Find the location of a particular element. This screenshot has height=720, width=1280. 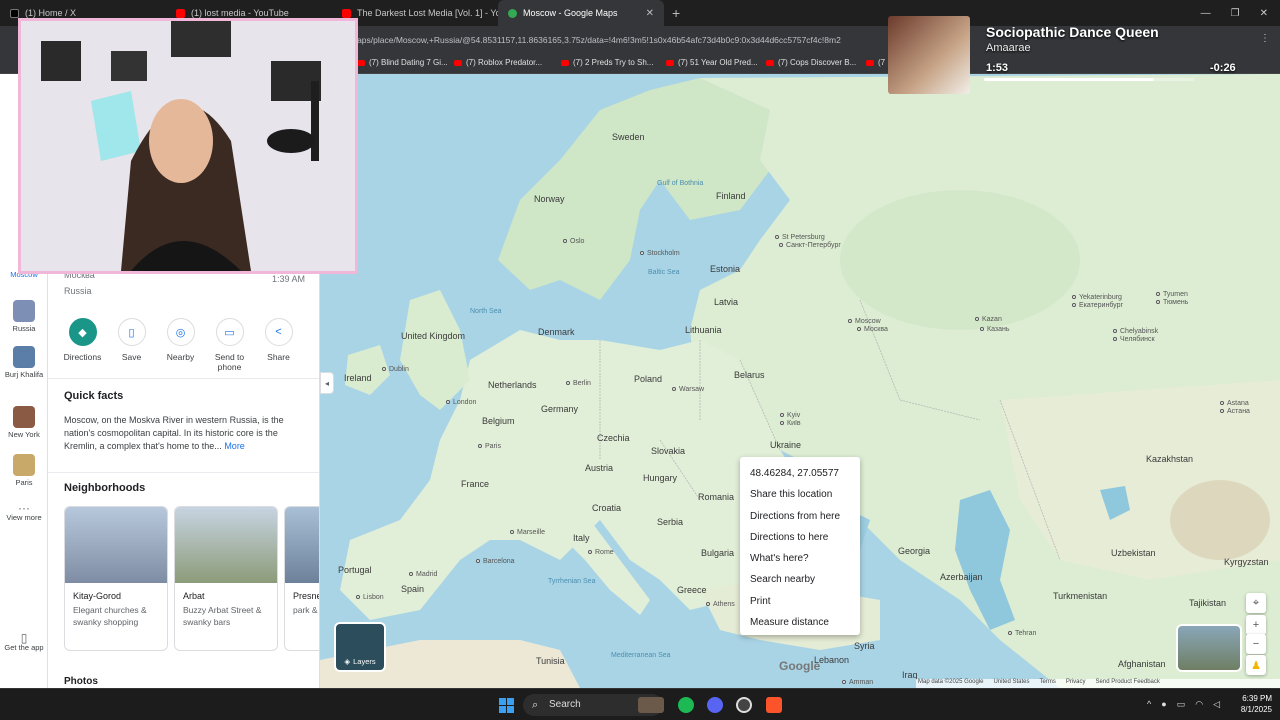

city-label: Rome is located at coordinates (601, 552).